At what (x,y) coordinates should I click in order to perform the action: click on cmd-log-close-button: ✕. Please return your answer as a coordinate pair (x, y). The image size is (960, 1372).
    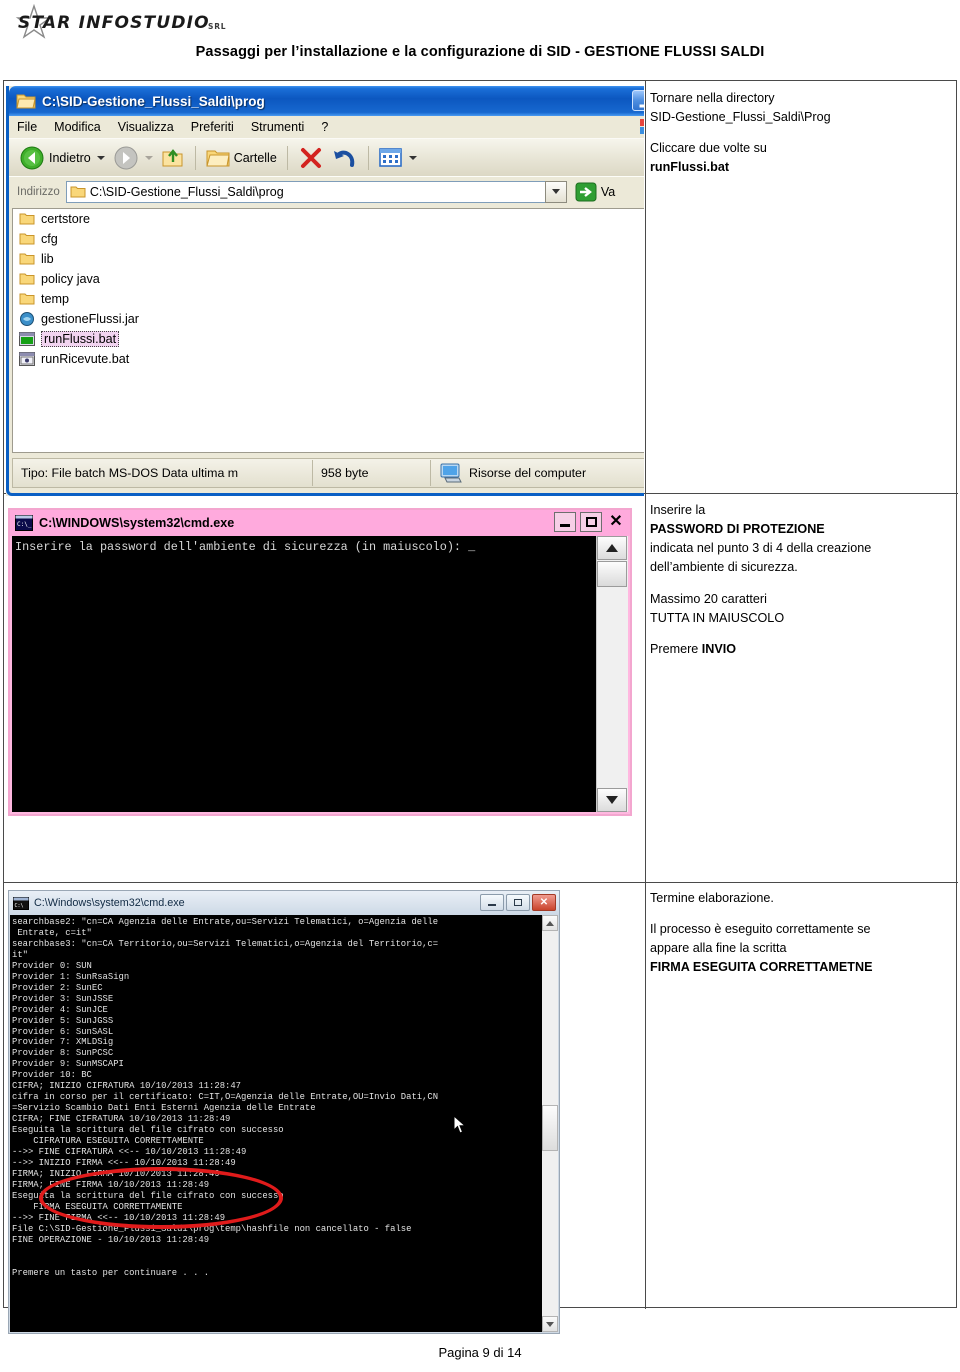
    Looking at the image, I should click on (544, 902).